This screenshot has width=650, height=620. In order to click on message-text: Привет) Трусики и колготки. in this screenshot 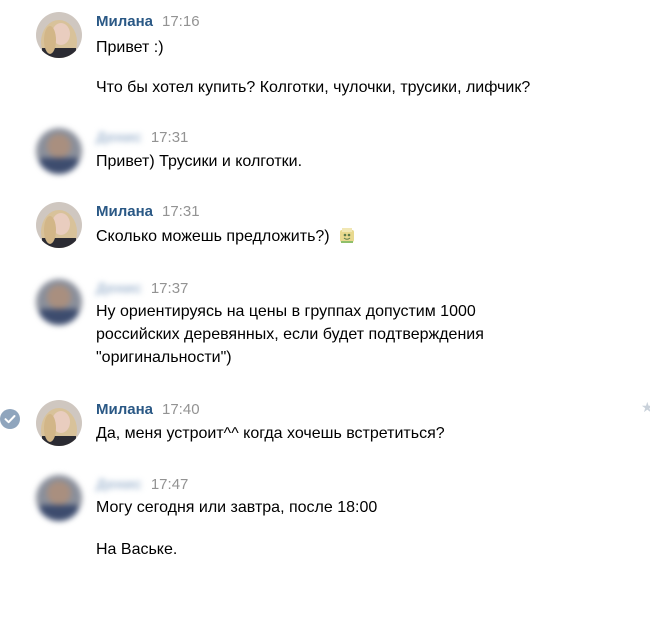, I will do `click(199, 161)`.